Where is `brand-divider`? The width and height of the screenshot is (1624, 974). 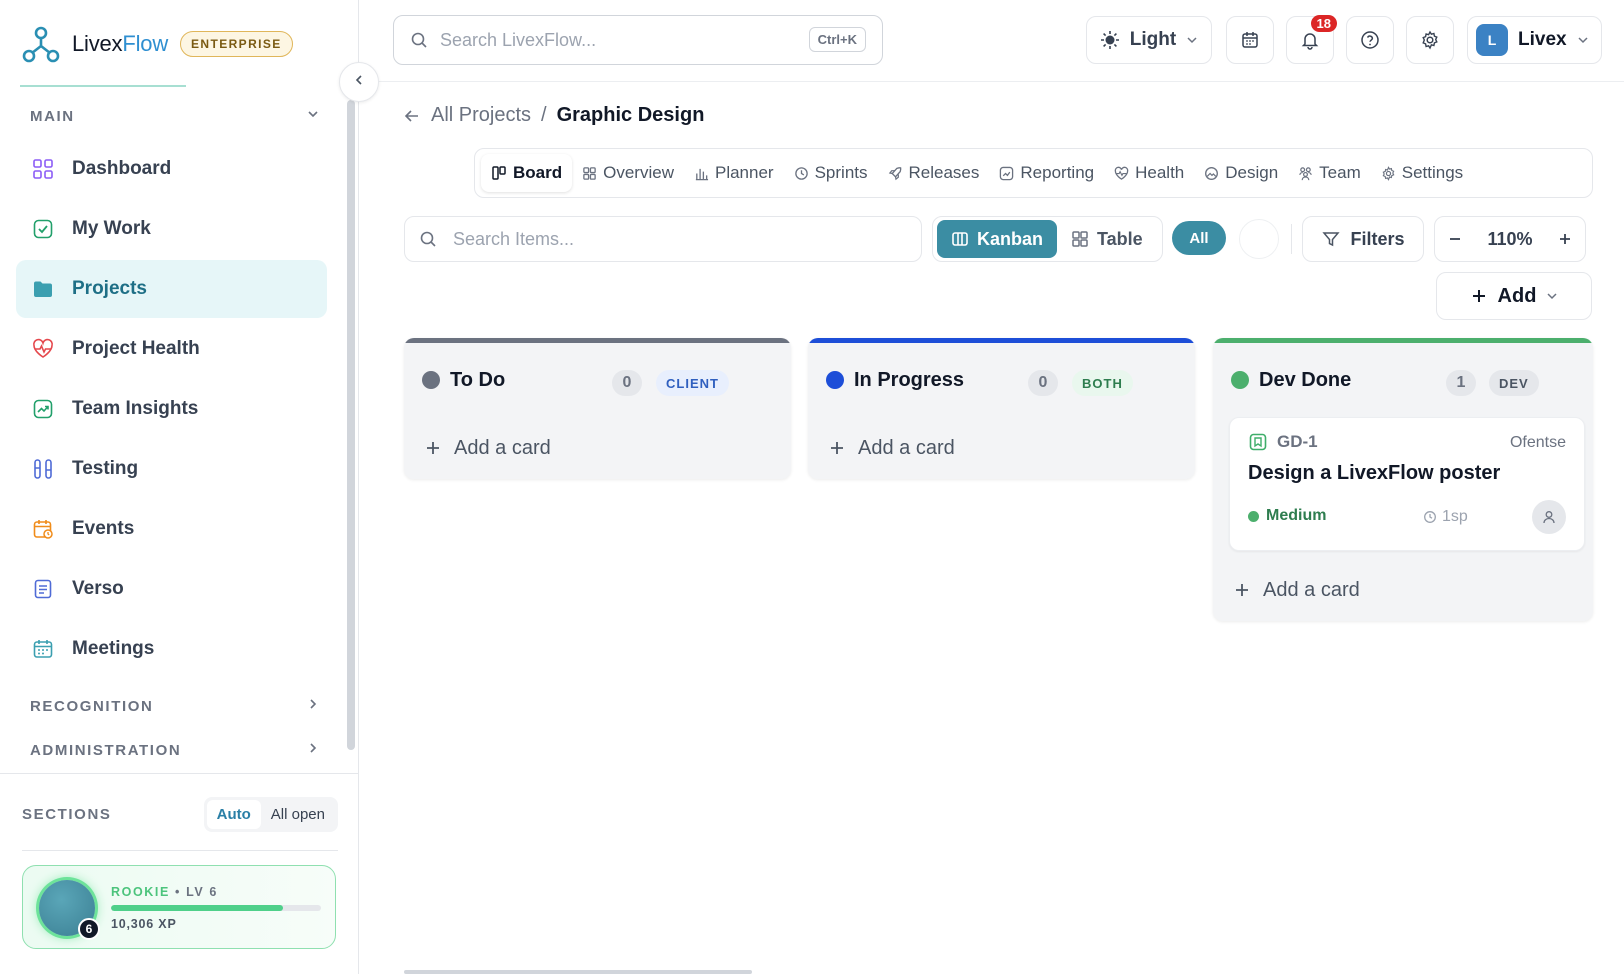
brand-divider is located at coordinates (103, 86).